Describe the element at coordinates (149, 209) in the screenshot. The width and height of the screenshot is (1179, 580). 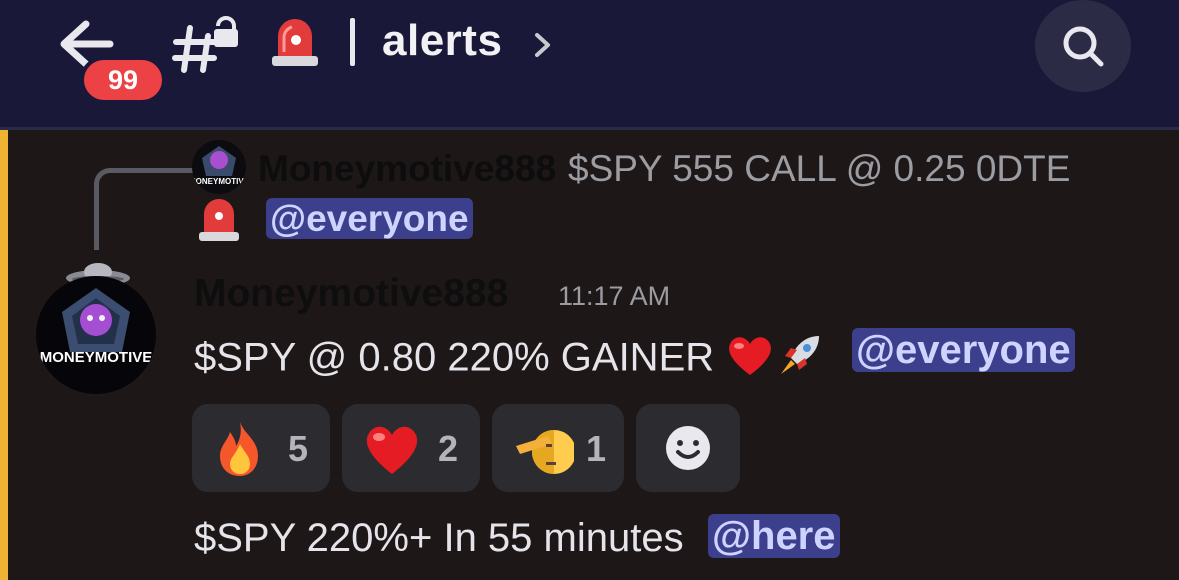
I see `reply-connector` at that location.